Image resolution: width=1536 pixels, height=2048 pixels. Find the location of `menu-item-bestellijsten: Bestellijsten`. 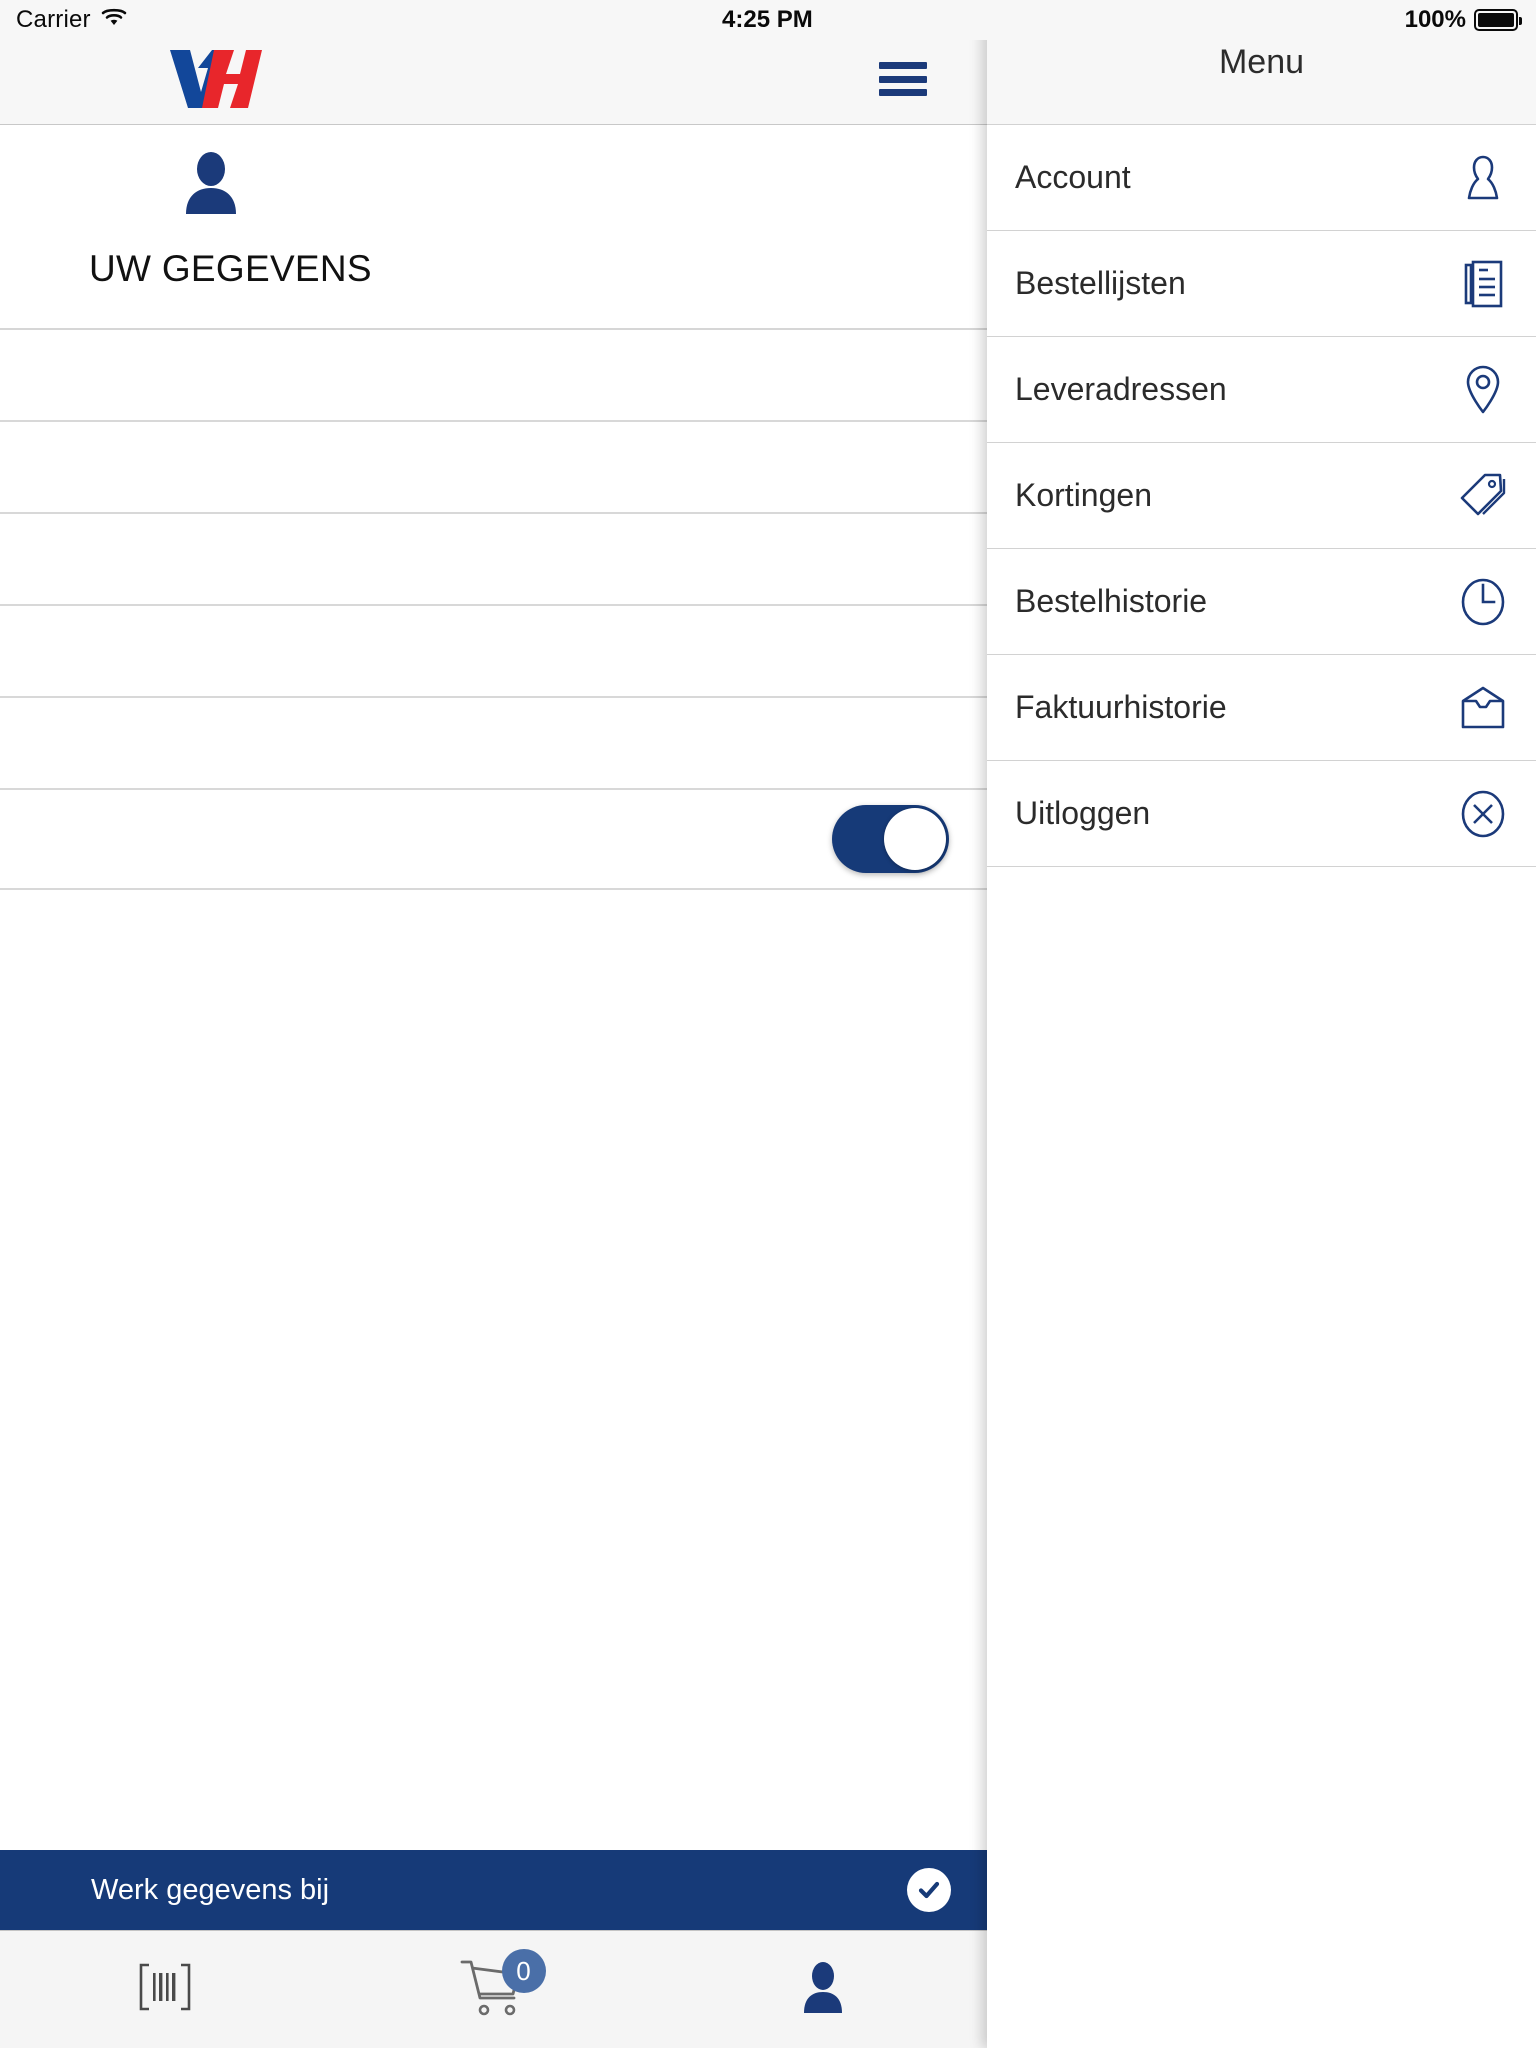

menu-item-bestellijsten: Bestellijsten is located at coordinates (1261, 284).